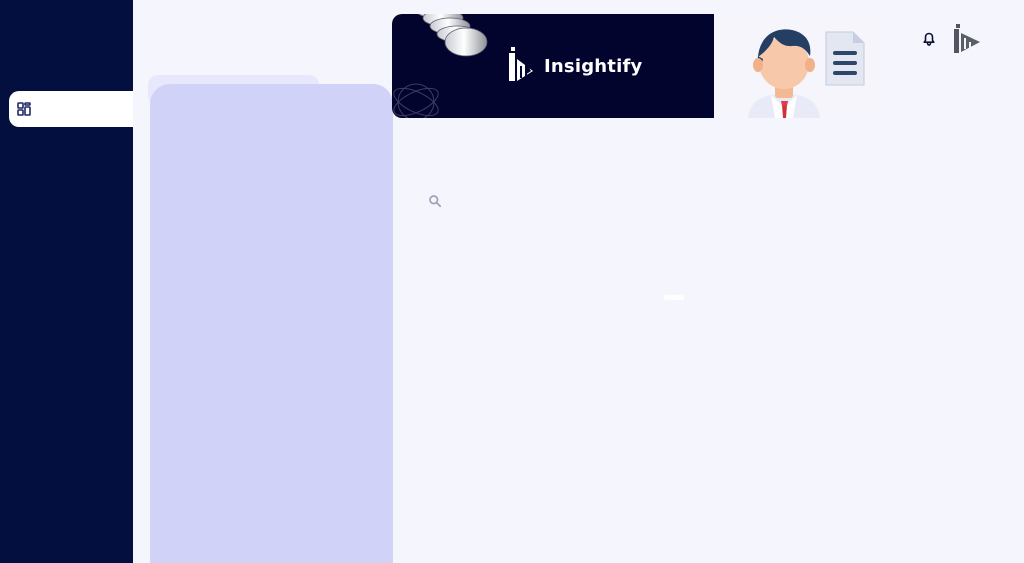 The width and height of the screenshot is (1024, 563). I want to click on profile-logo, so click(967, 39).